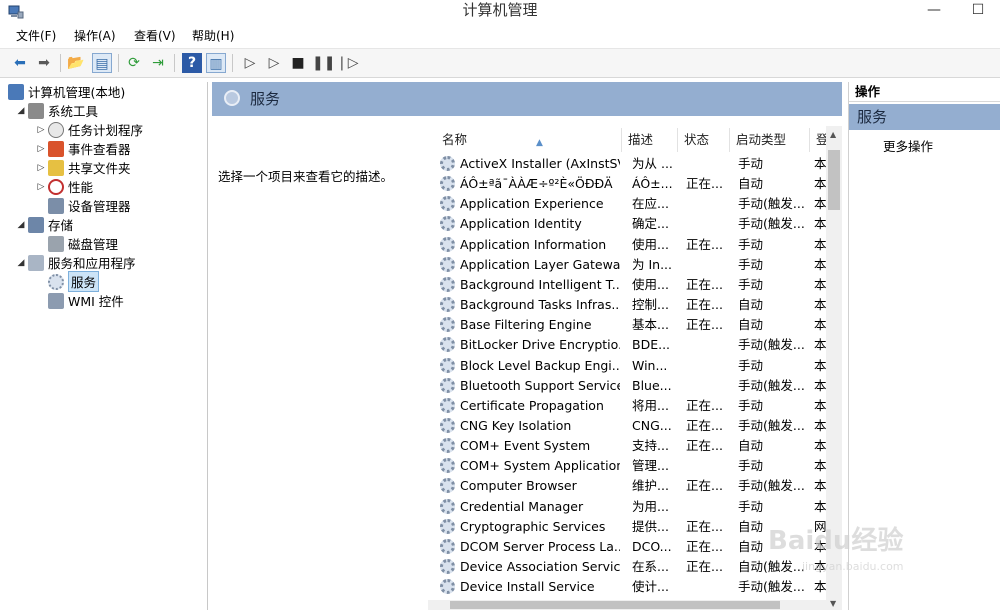 Image resolution: width=1000 pixels, height=610 pixels. Describe the element at coordinates (627, 426) in the screenshot. I see `table-row: CNG Key Isolation CNG... 正在... 手动(触发... 本` at that location.